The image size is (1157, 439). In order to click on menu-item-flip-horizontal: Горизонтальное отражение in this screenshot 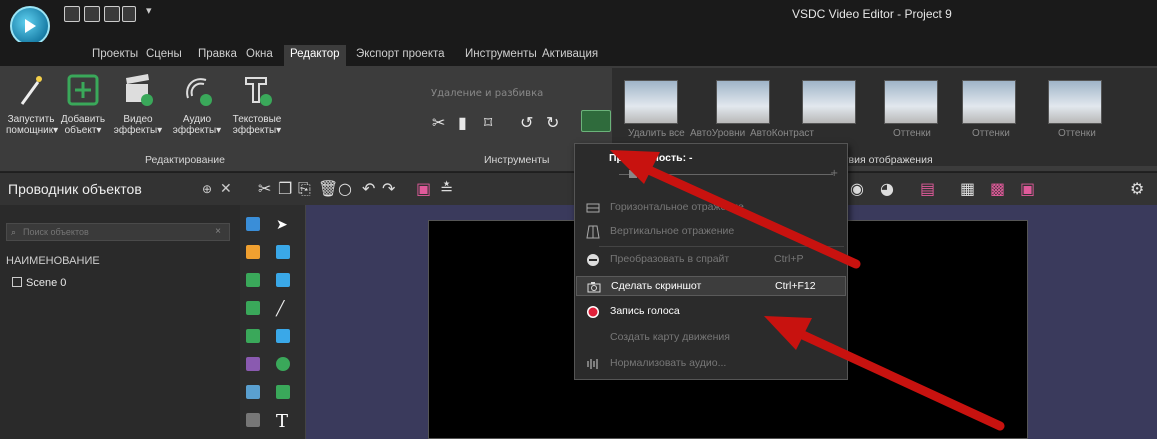, I will do `click(711, 208)`.